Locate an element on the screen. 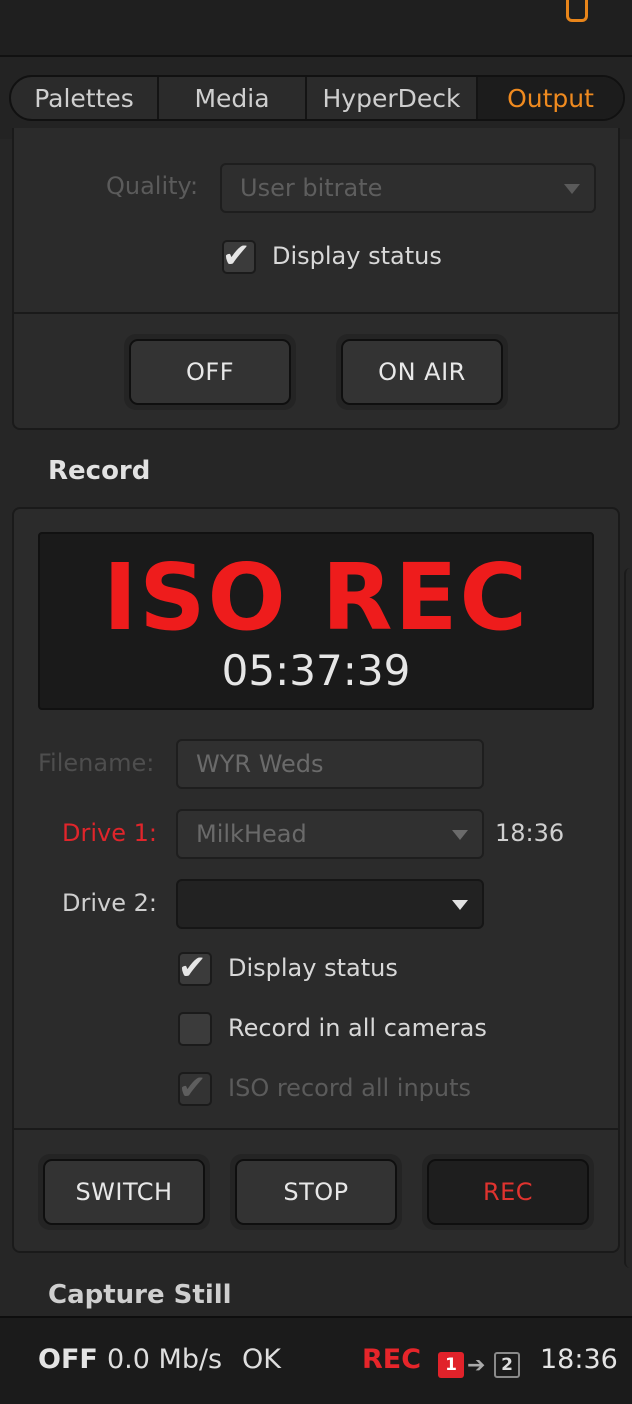 This screenshot has height=1404, width=632. on-air-button-well: ON AIR is located at coordinates (422, 372).